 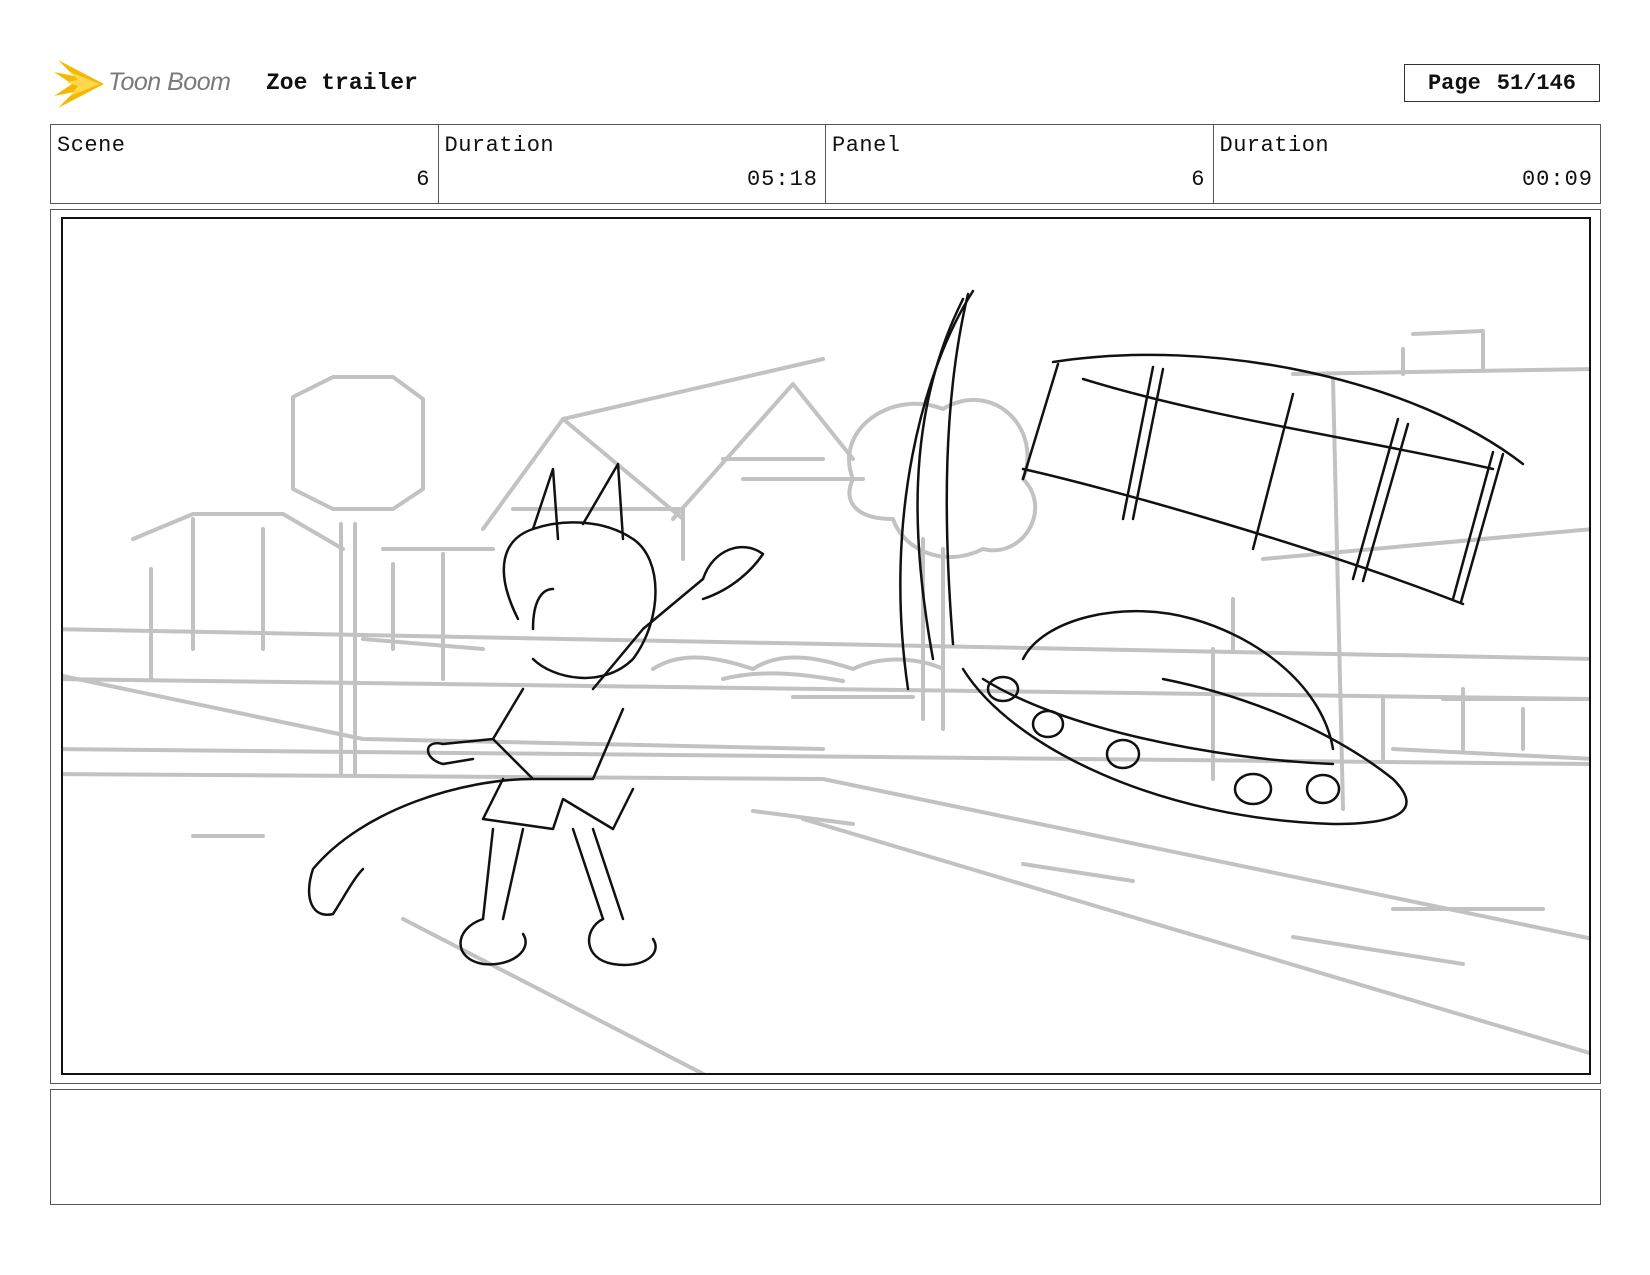 I want to click on ufo-sketch, so click(x=1243, y=589).